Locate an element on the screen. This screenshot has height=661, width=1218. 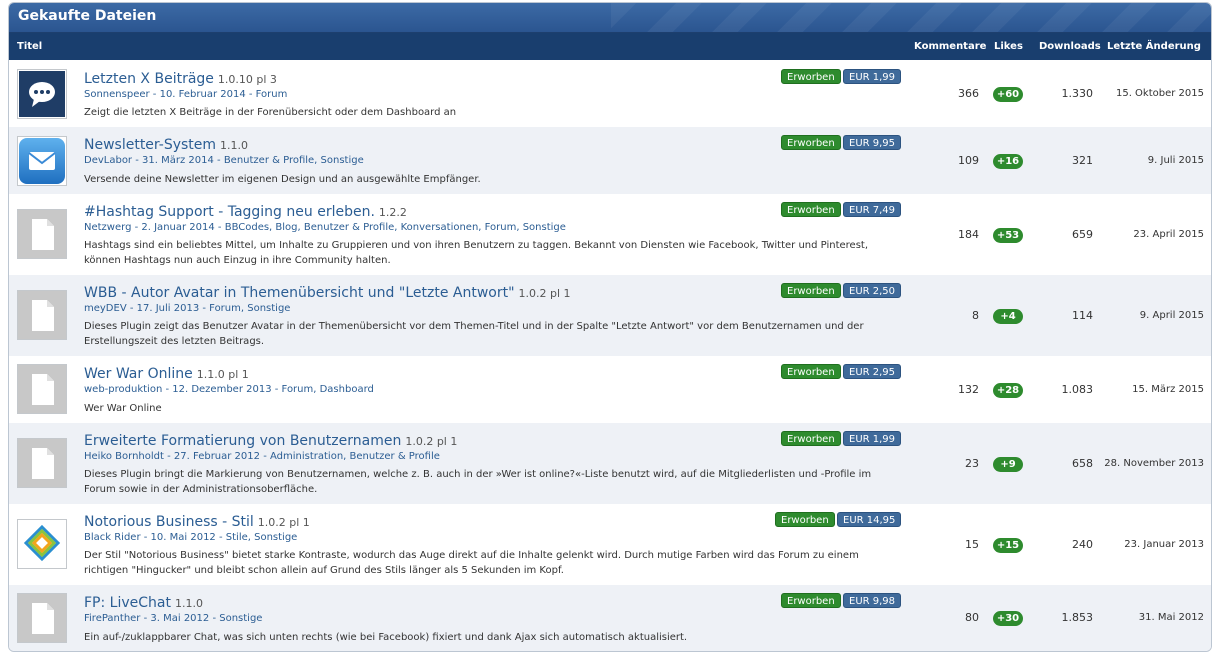
file-title-link: Newsletter-System is located at coordinates (150, 145).